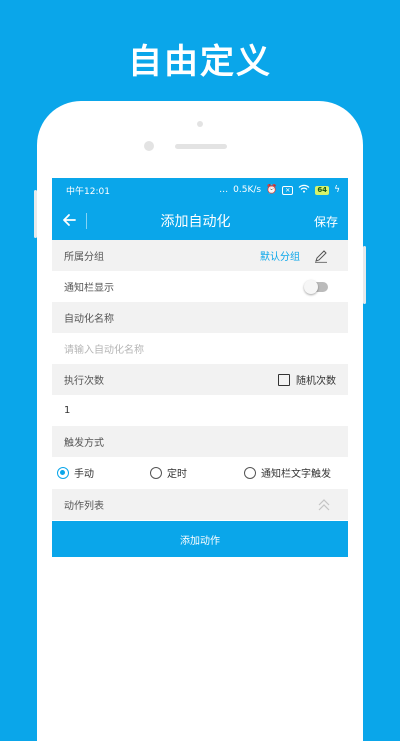 This screenshot has width=400, height=741. I want to click on toggle-knob, so click(311, 286).